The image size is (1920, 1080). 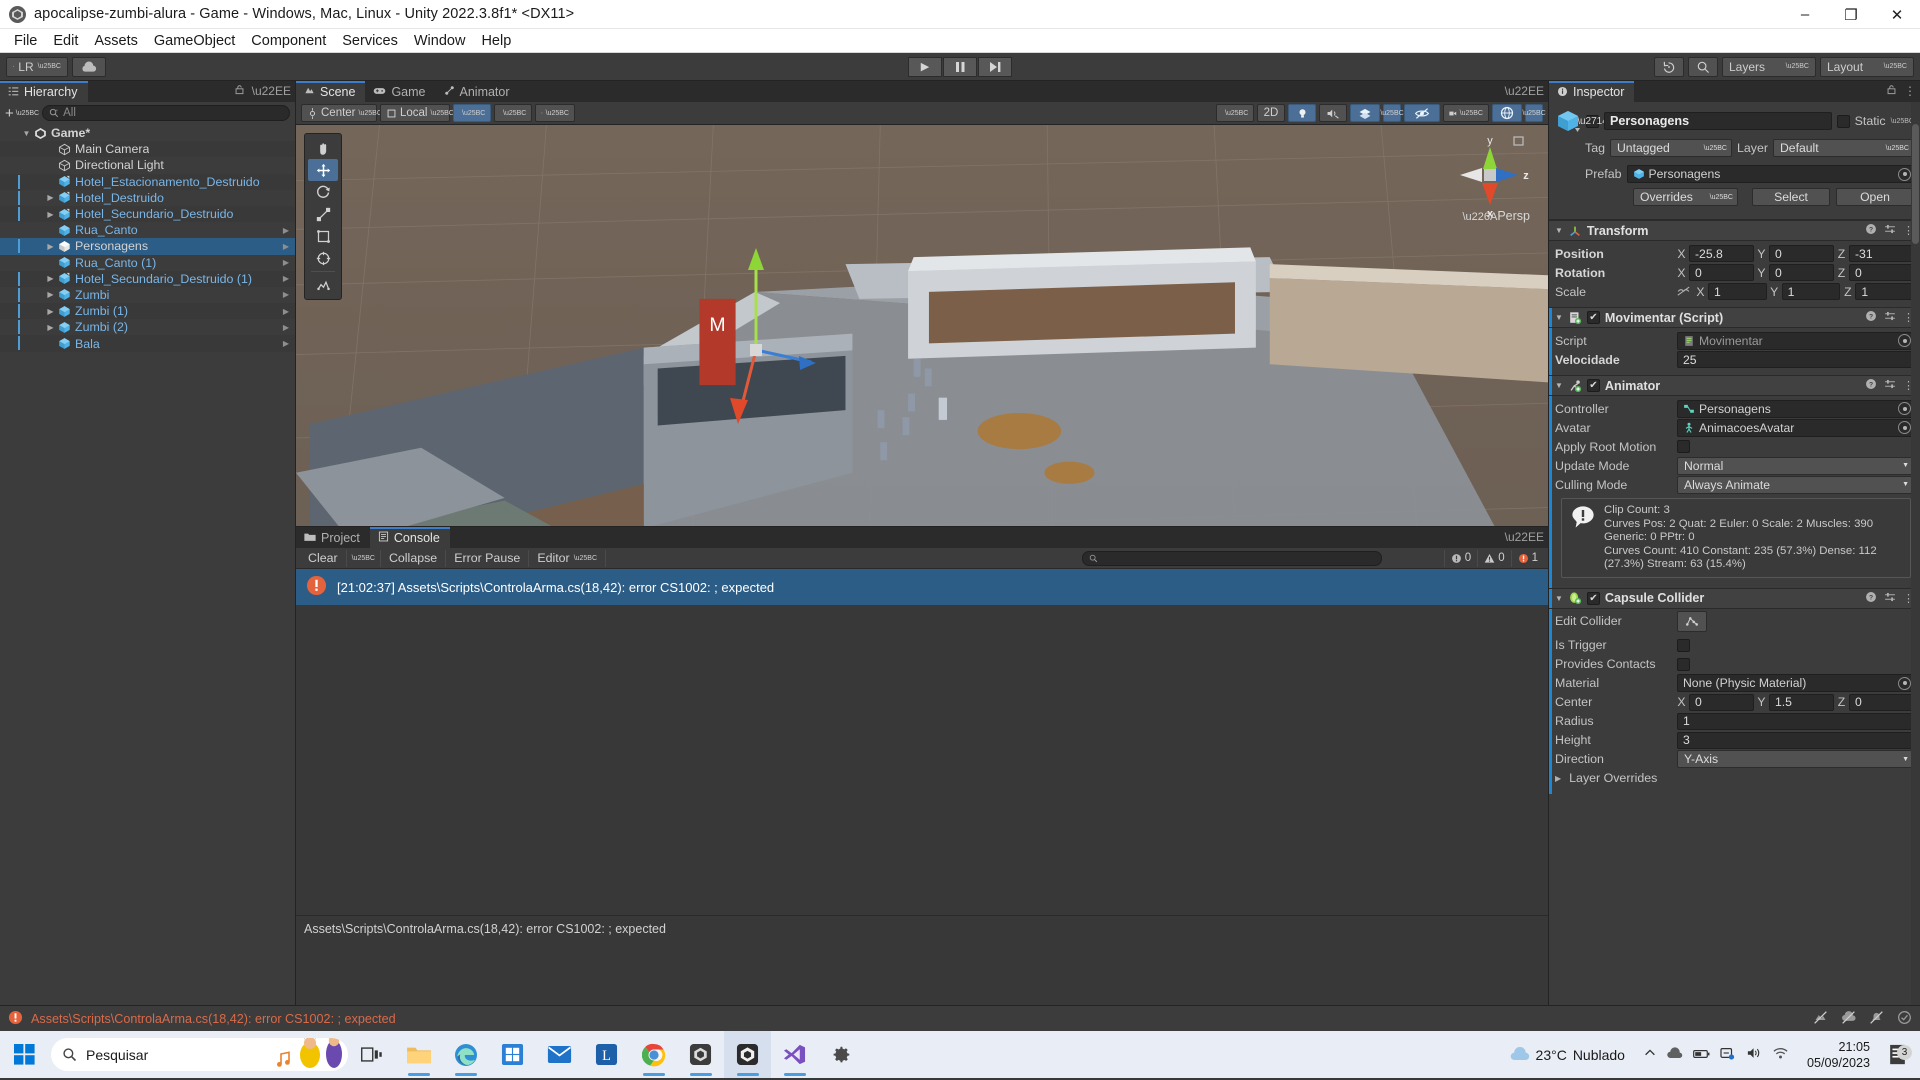 I want to click on hierarchy-item-rua-canto-1: Rua_Canto (1) ▶, so click(x=147, y=263).